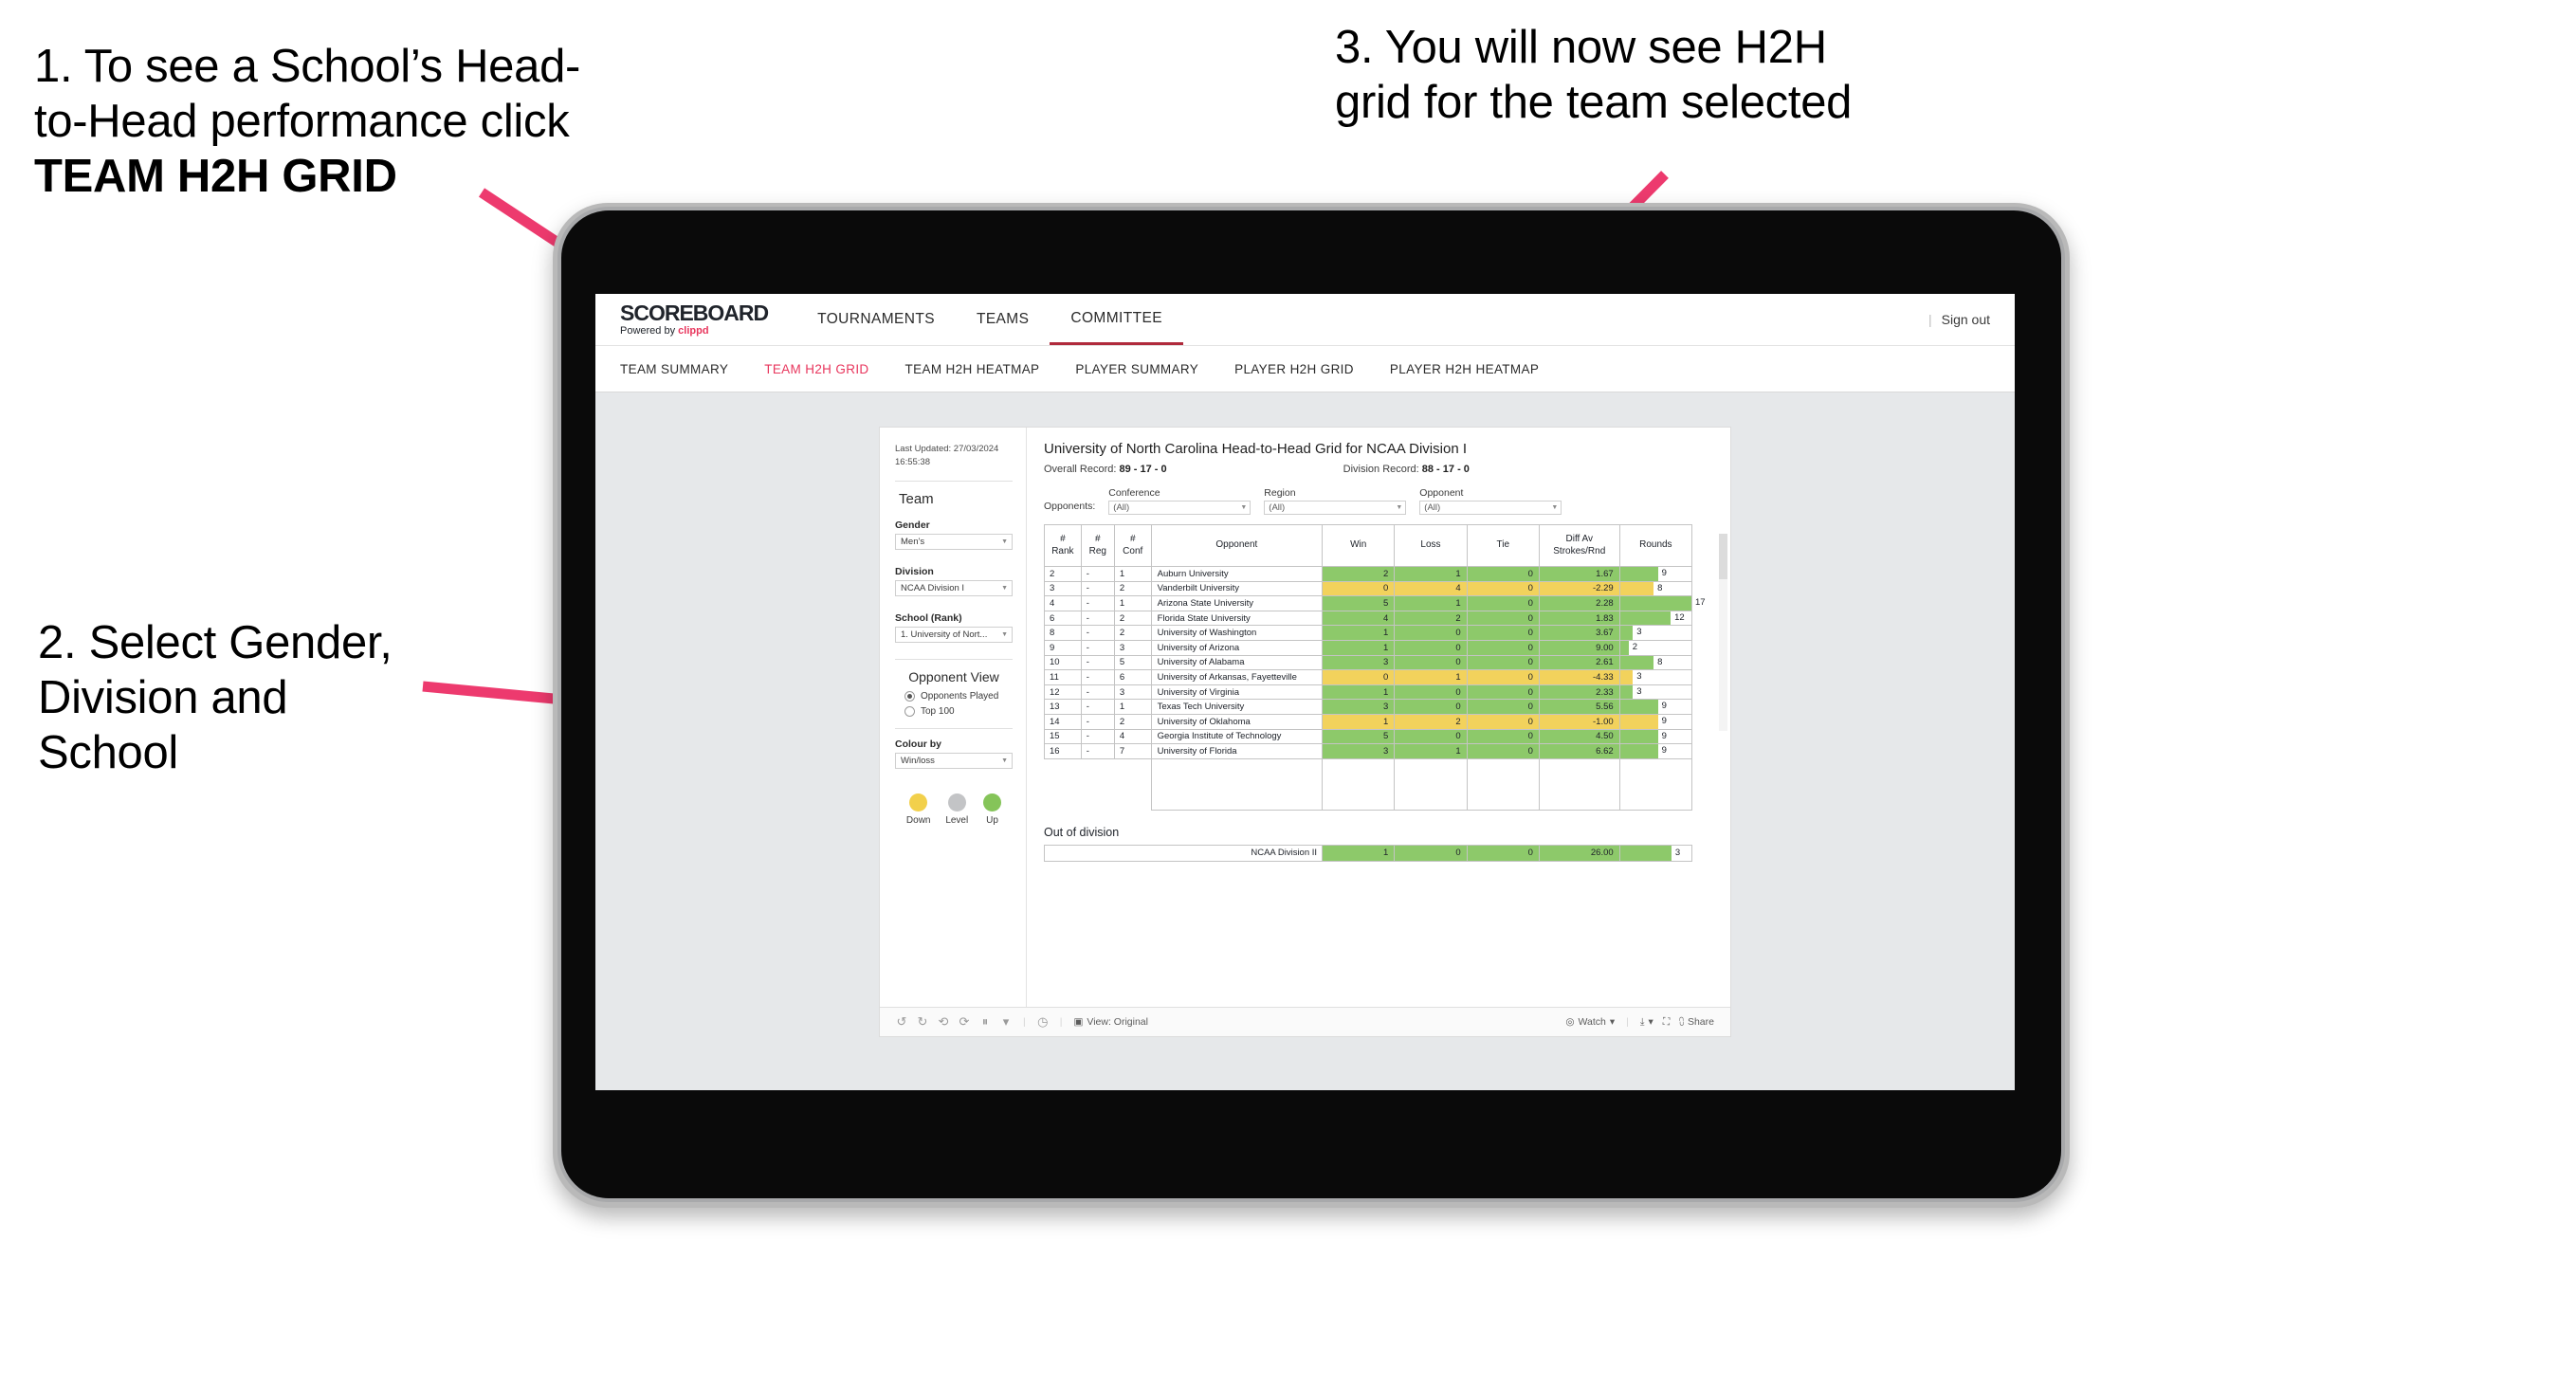 The width and height of the screenshot is (2576, 1386). I want to click on chevron-down-icon: ▾, so click(1006, 1022).